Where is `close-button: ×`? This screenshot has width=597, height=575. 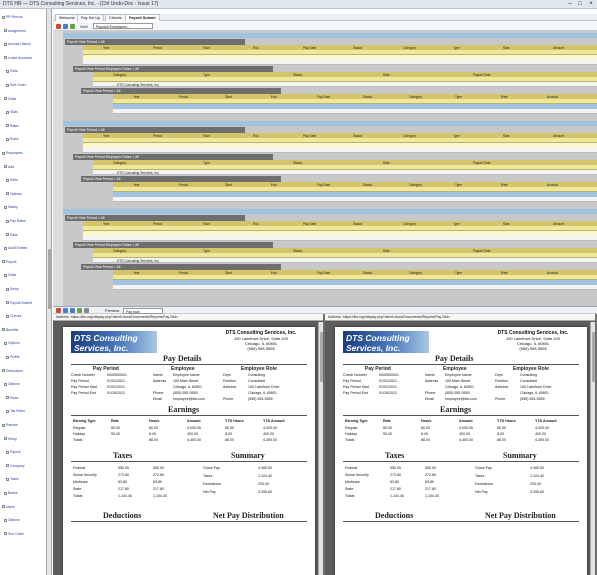 close-button: × is located at coordinates (591, 4).